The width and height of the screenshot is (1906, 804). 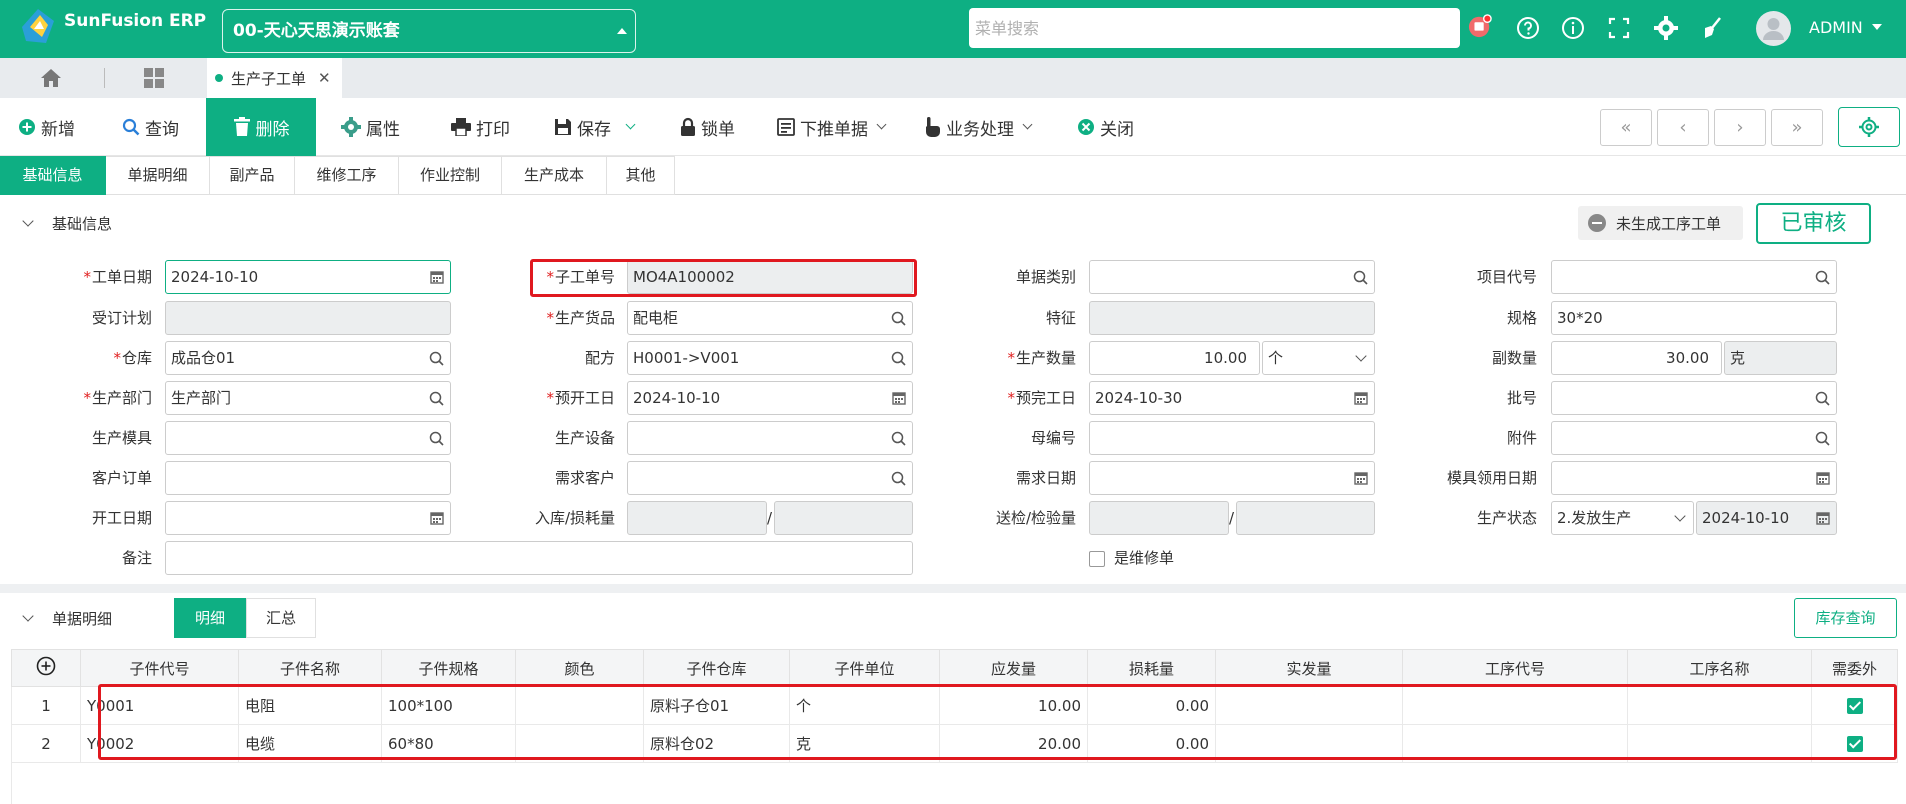 What do you see at coordinates (1515, 743) in the screenshot?
I see `cell-op-code` at bounding box center [1515, 743].